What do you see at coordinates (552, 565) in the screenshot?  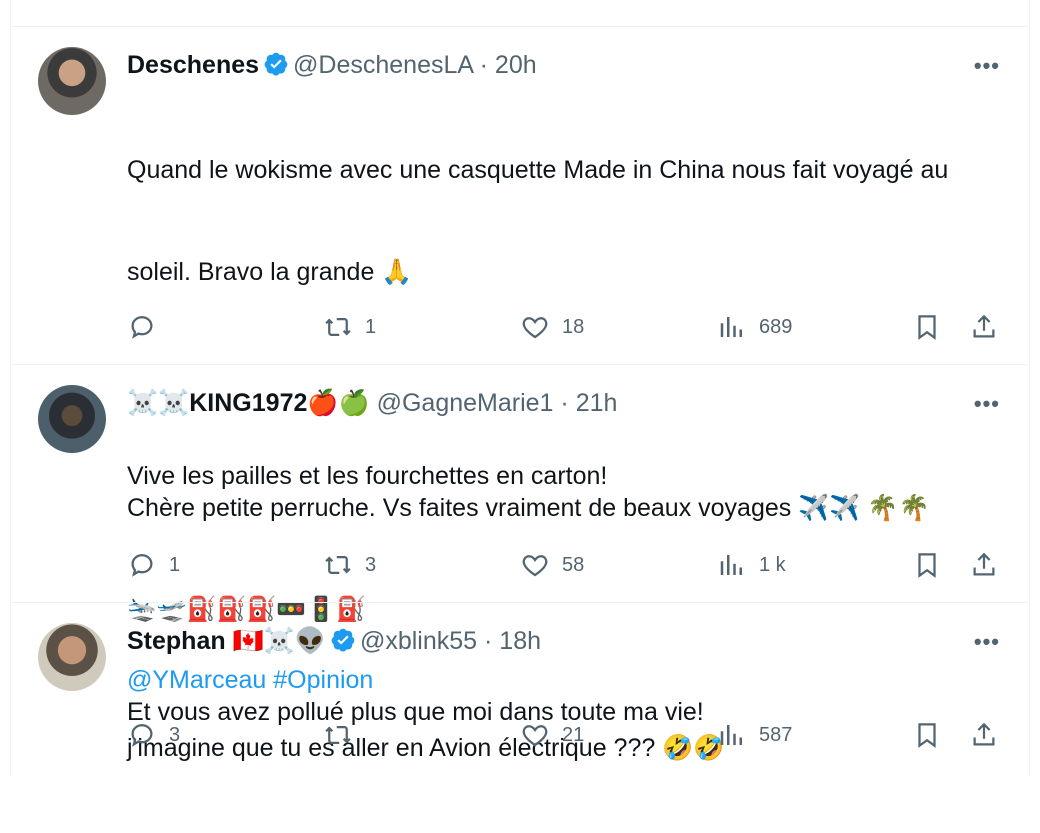 I see `like-button: 58` at bounding box center [552, 565].